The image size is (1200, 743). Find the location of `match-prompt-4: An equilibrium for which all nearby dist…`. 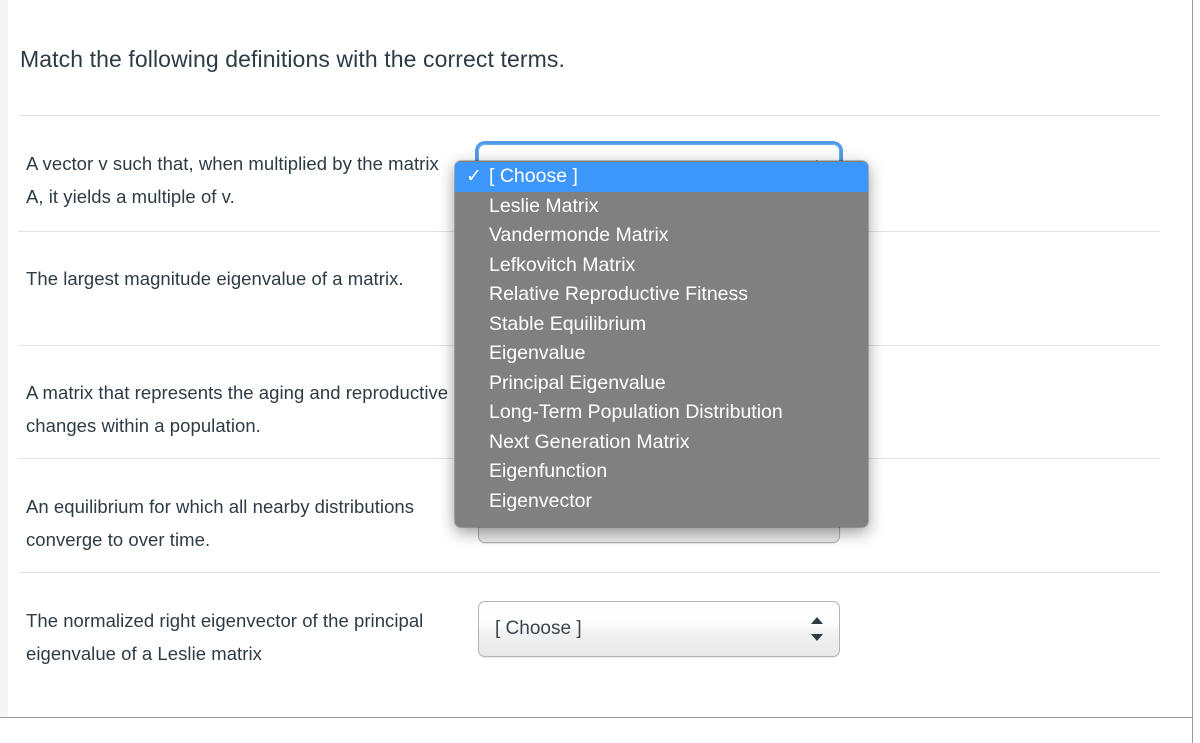

match-prompt-4: An equilibrium for which all nearby dist… is located at coordinates (220, 523).